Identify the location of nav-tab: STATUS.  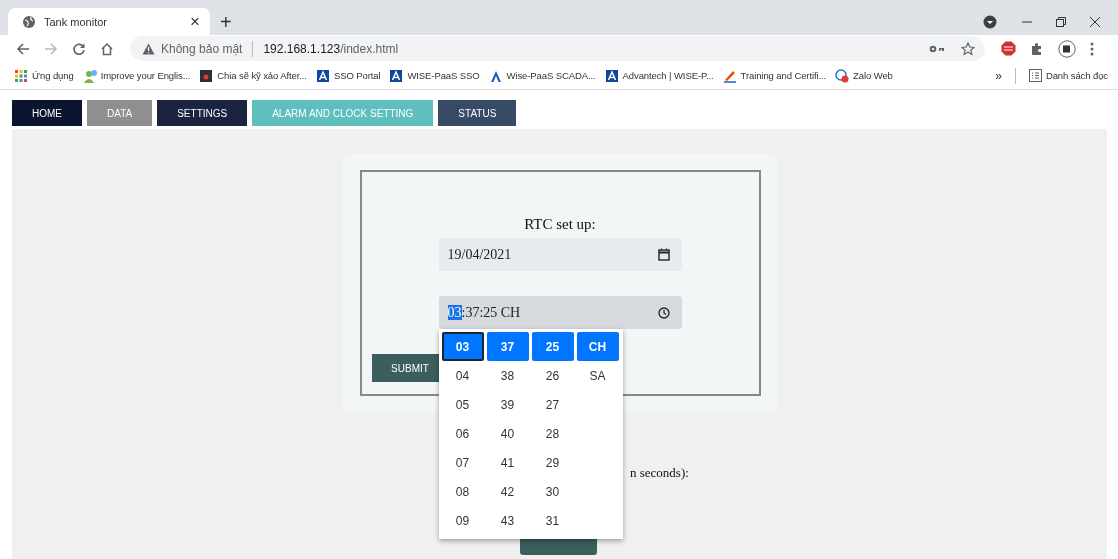
(477, 113).